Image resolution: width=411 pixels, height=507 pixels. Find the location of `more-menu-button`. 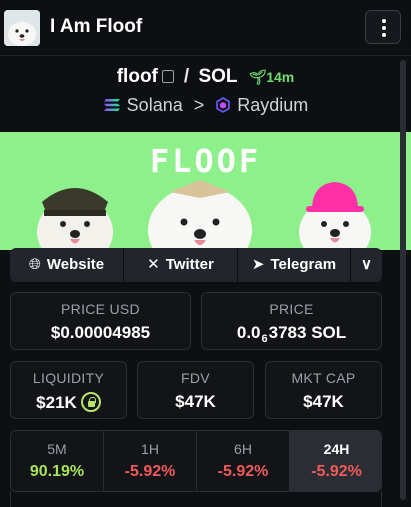

more-menu-button is located at coordinates (383, 27).